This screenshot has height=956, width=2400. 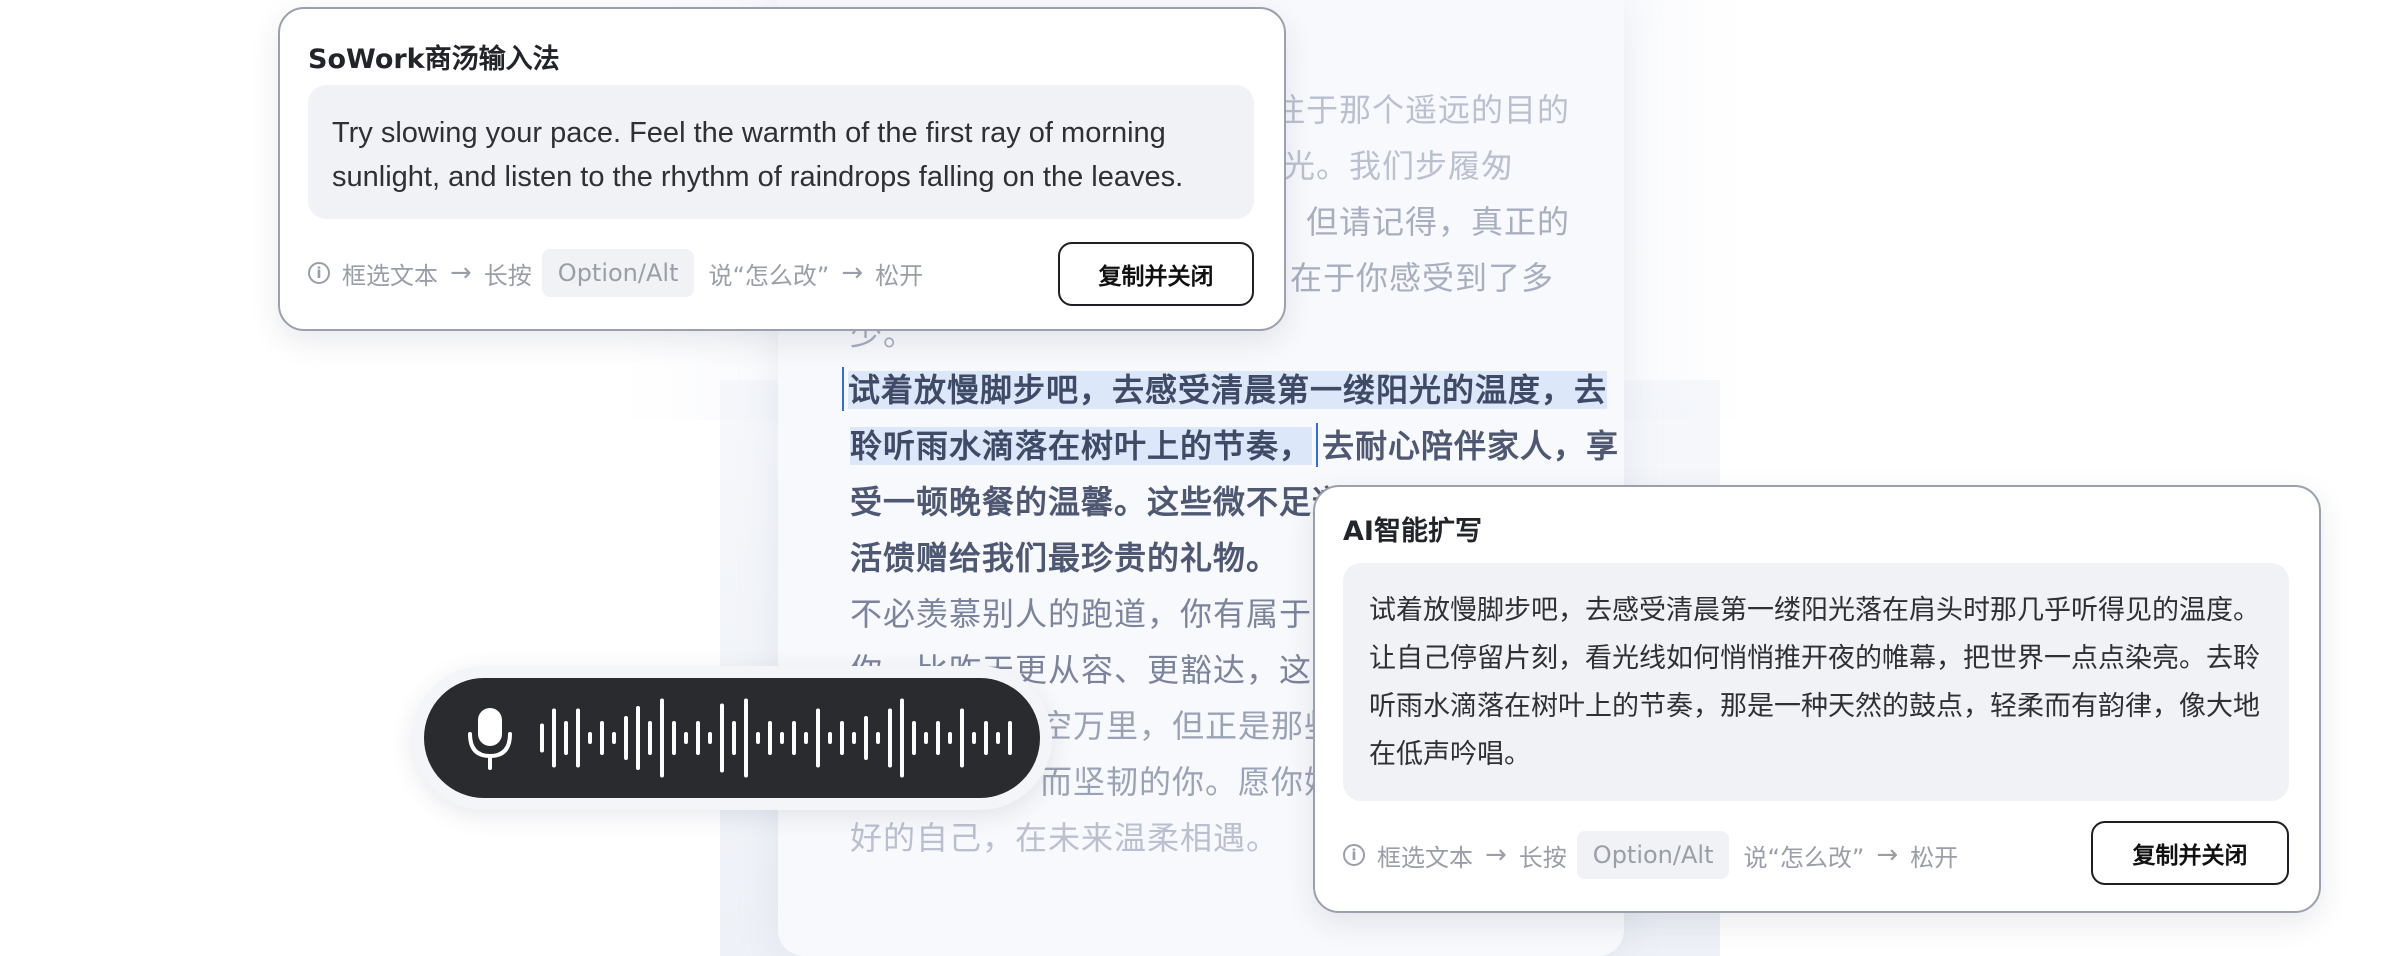 What do you see at coordinates (1471, 446) in the screenshot?
I see `document-text-span: 去耐心陪伴家人，享` at bounding box center [1471, 446].